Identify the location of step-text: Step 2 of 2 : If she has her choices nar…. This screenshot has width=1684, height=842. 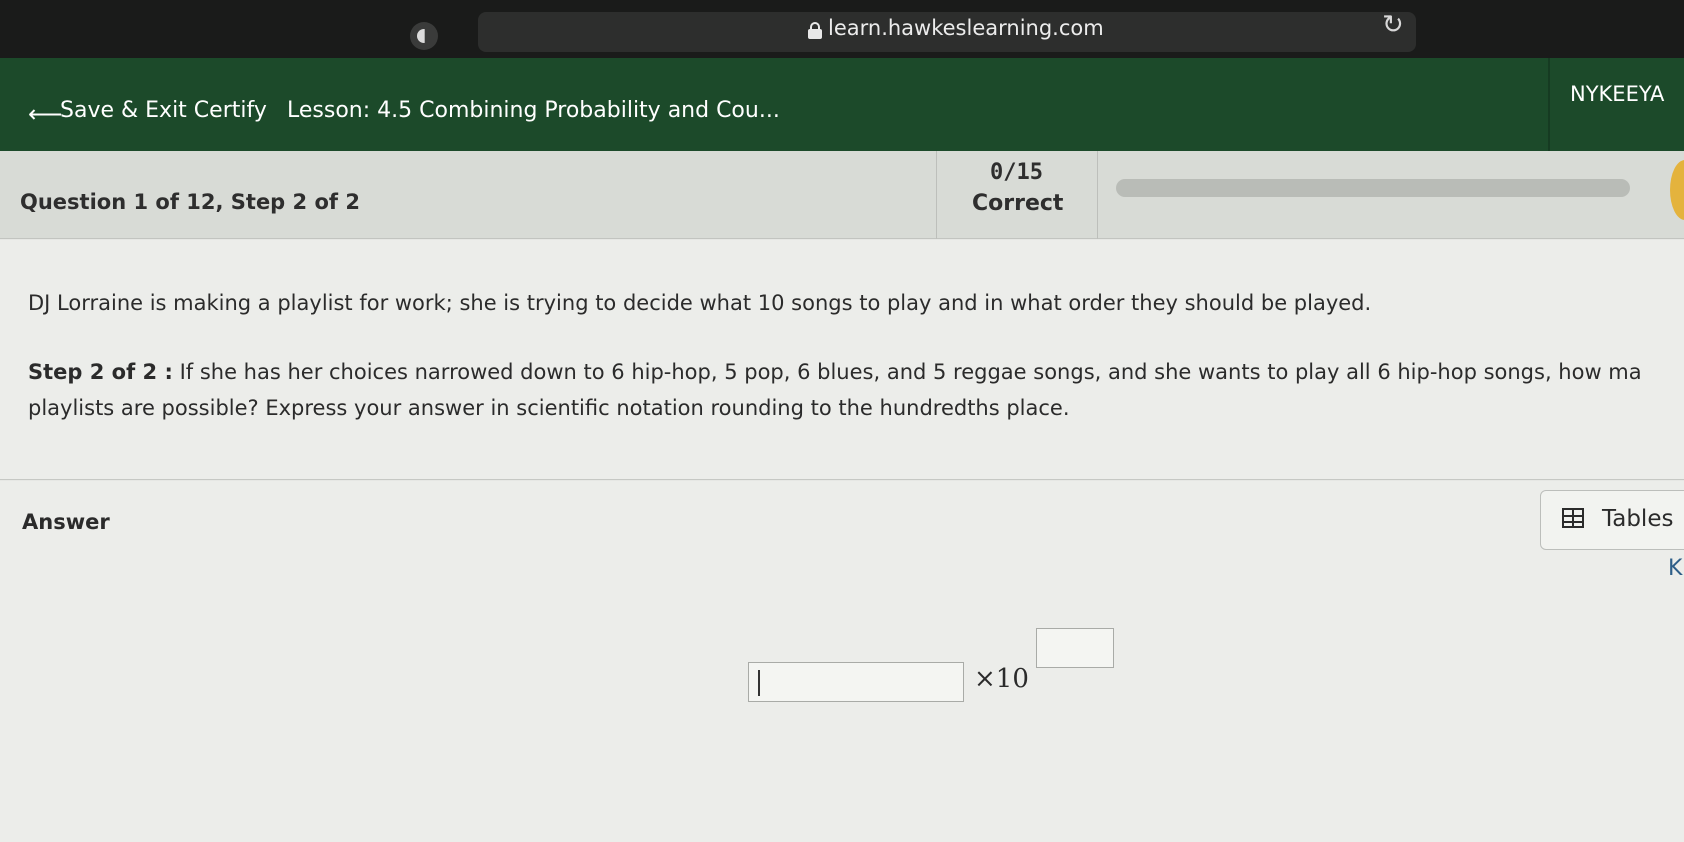
(856, 390).